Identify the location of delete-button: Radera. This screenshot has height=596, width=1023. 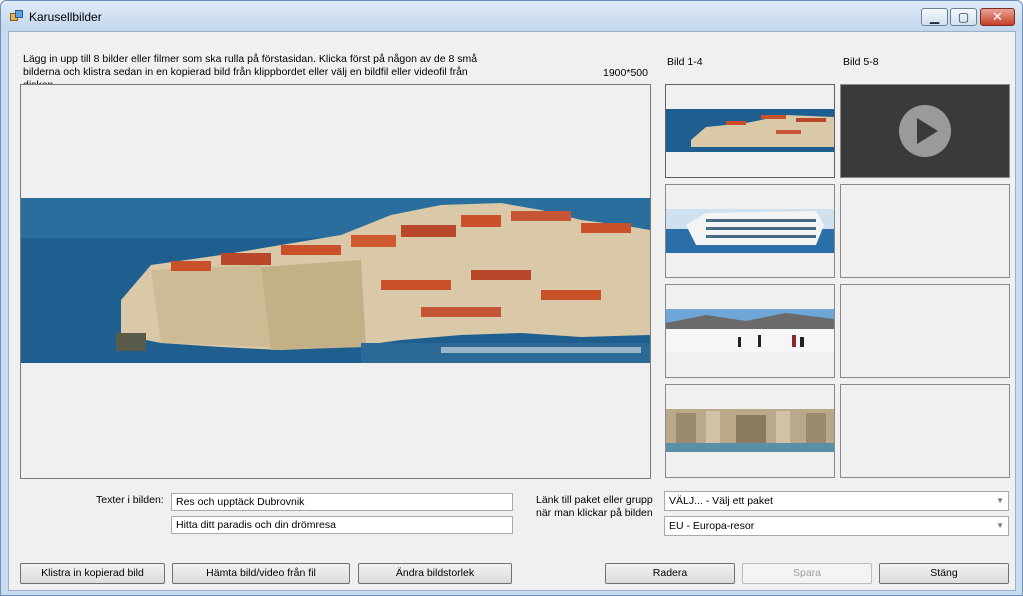
(670, 573).